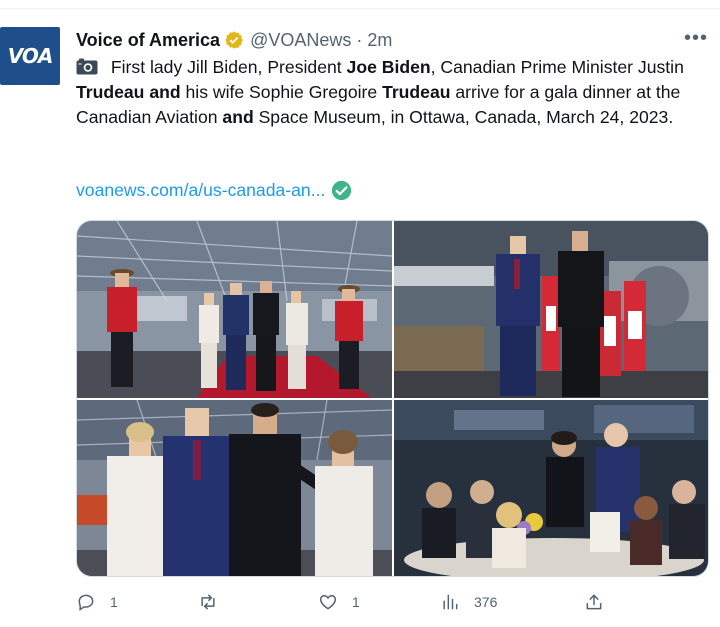 This screenshot has height=627, width=720. Describe the element at coordinates (416, 92) in the screenshot. I see `highlighted-term: Trudeau` at that location.